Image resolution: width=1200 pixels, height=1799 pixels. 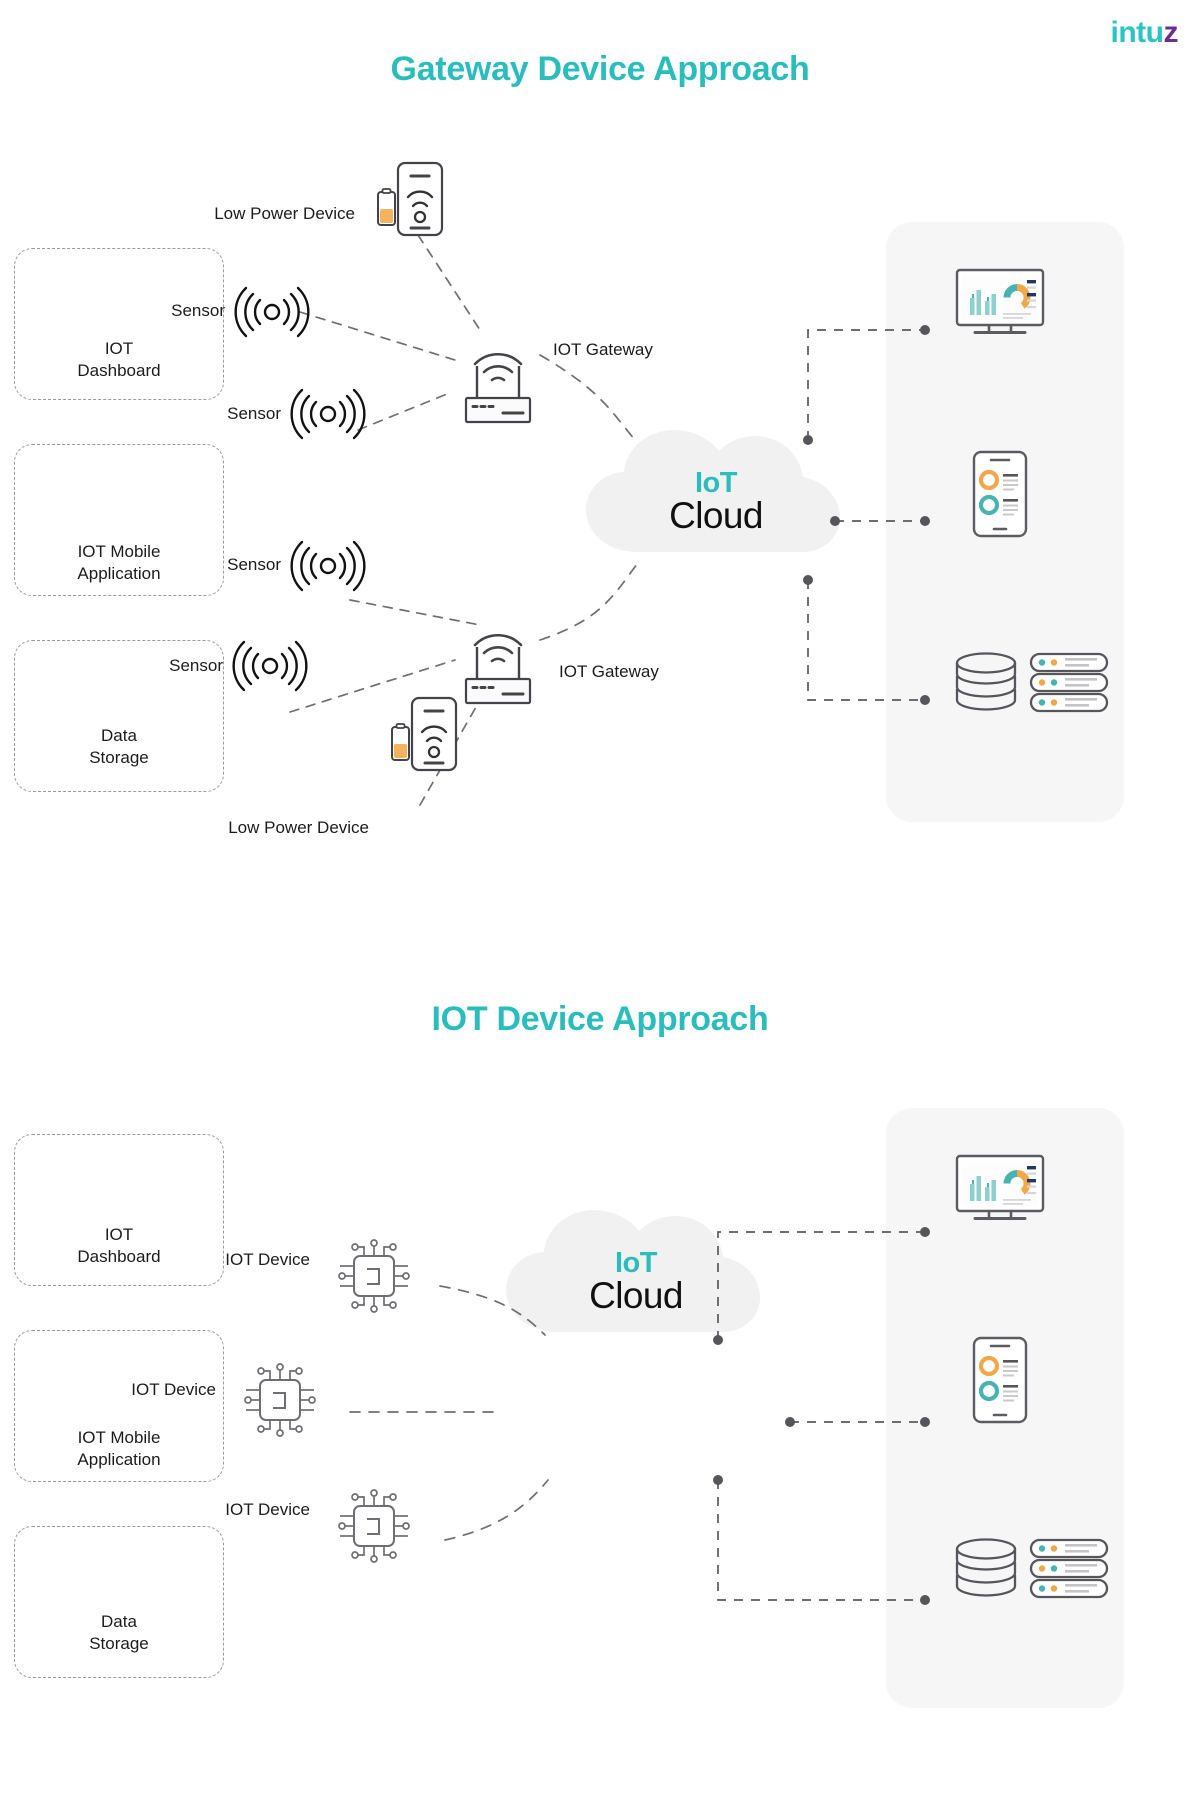 I want to click on label-iot-gateway-2: IOT Gateway, so click(x=609, y=671).